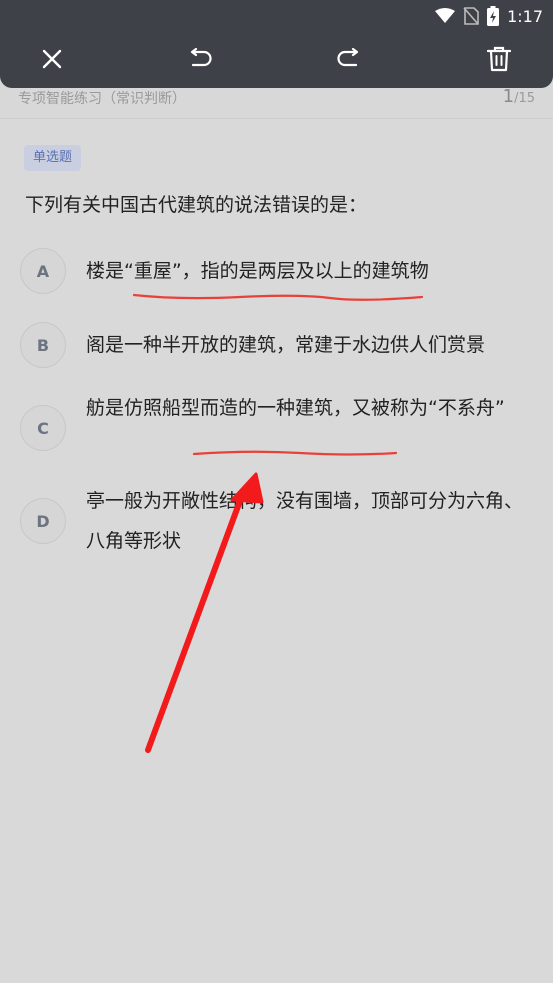  I want to click on option-d-text: 亭一般为开敞性结构，没有围墙，顶部可分为六角、八角等形状, so click(305, 521).